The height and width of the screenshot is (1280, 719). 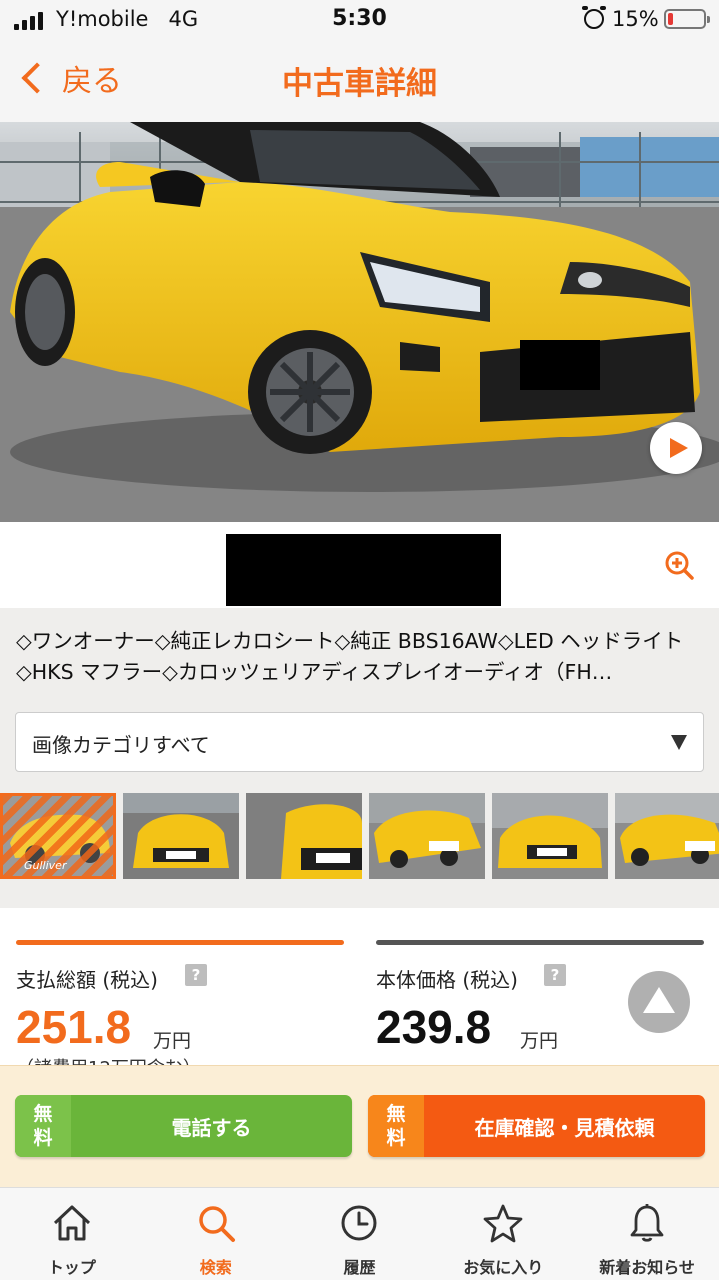 I want to click on battery-icon, so click(x=687, y=19).